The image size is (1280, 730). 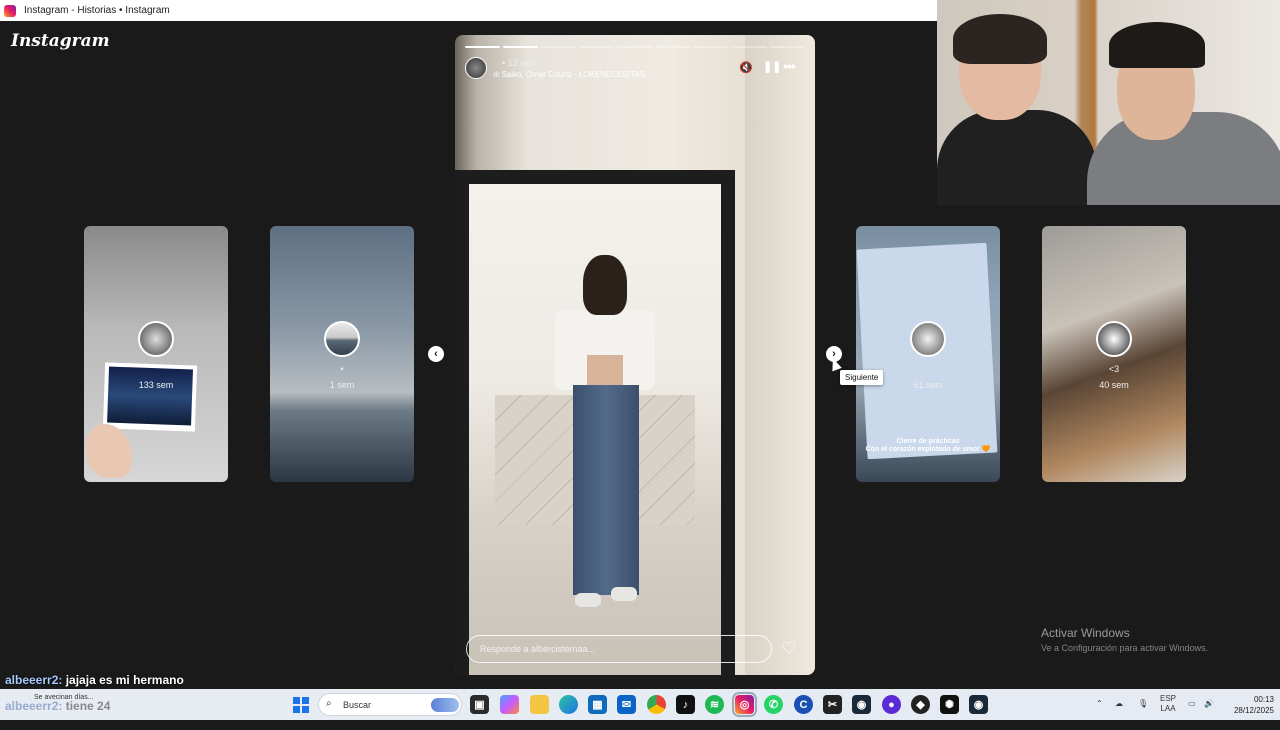 I want to click on previous-story-button: ‹, so click(x=436, y=354).